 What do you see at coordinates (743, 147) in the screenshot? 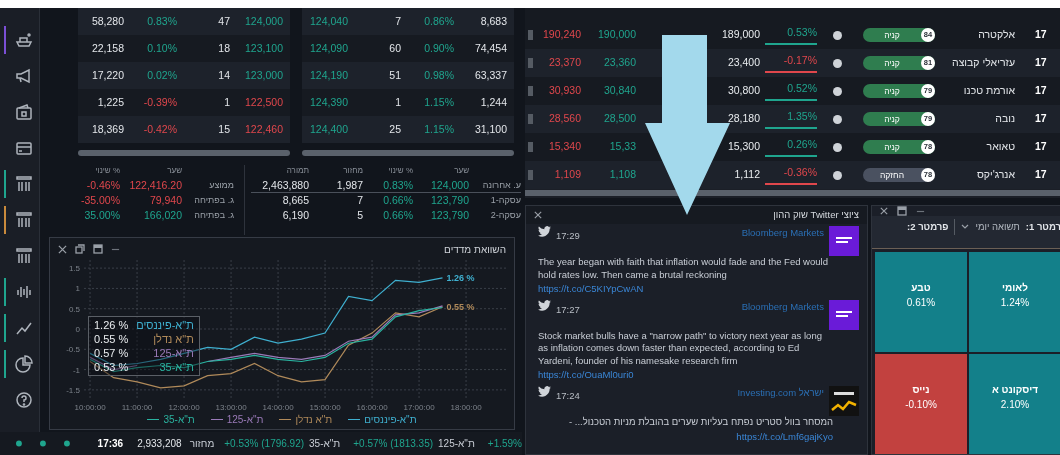
I see `table-cell-text: 15,300` at bounding box center [743, 147].